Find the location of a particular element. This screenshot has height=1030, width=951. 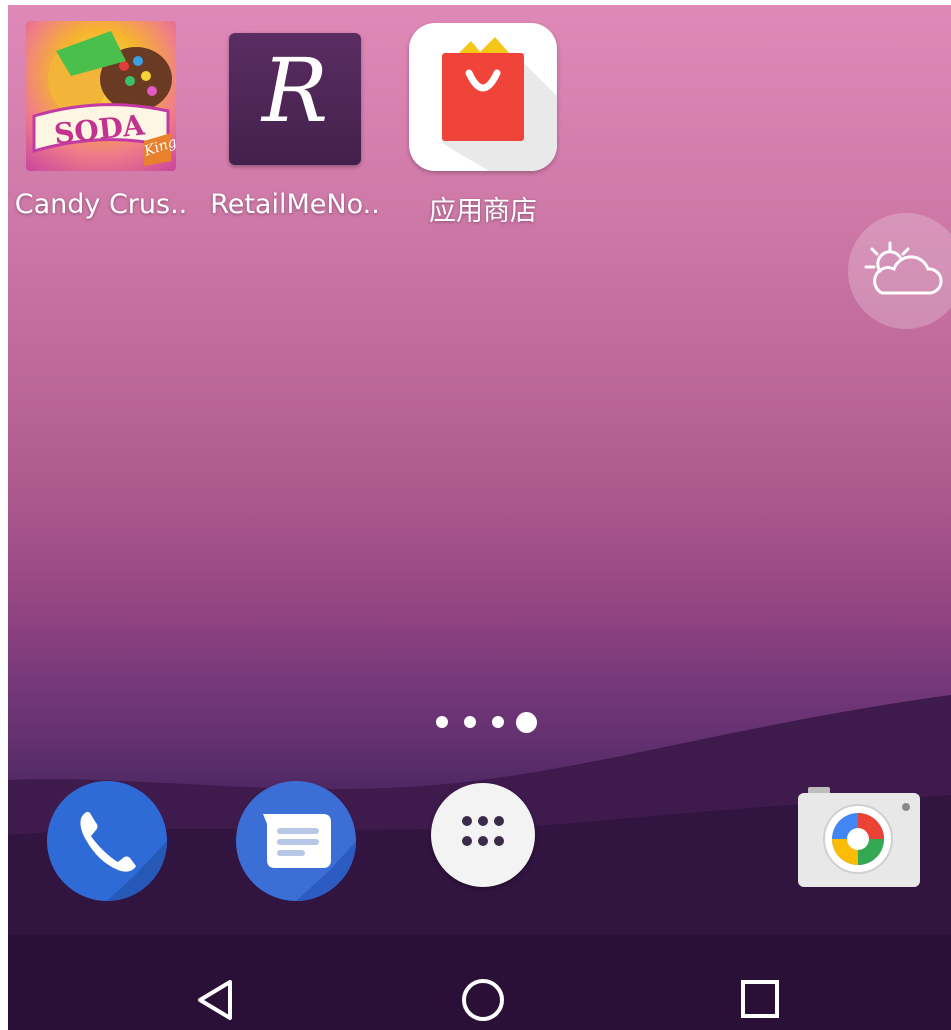

back-icon is located at coordinates (220, 995).